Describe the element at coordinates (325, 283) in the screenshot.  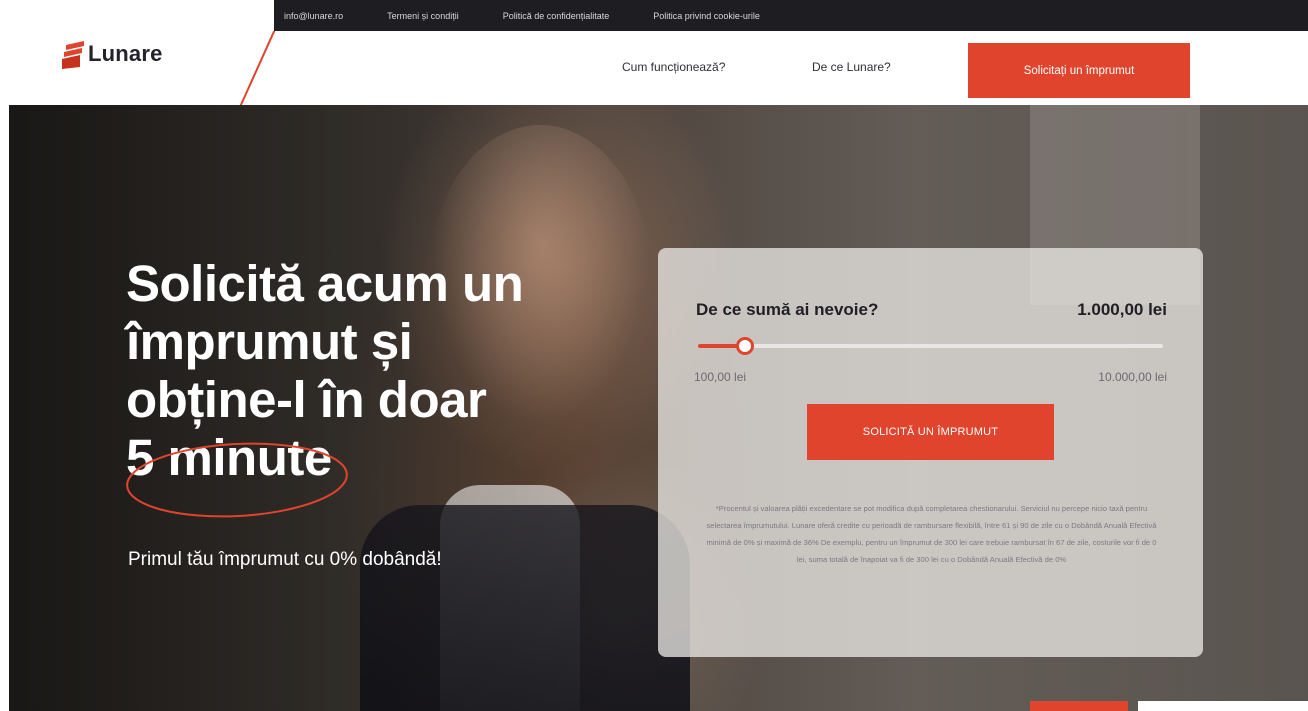
I see `hero-title-line-1: Solicită acum un` at that location.